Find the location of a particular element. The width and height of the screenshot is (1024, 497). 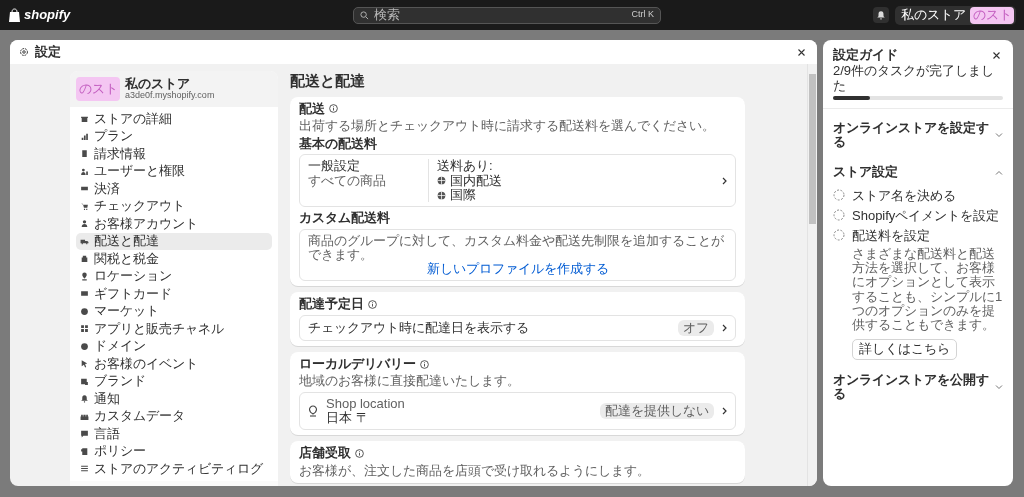

sidebar-item: お客様のイベント is located at coordinates (174, 364).